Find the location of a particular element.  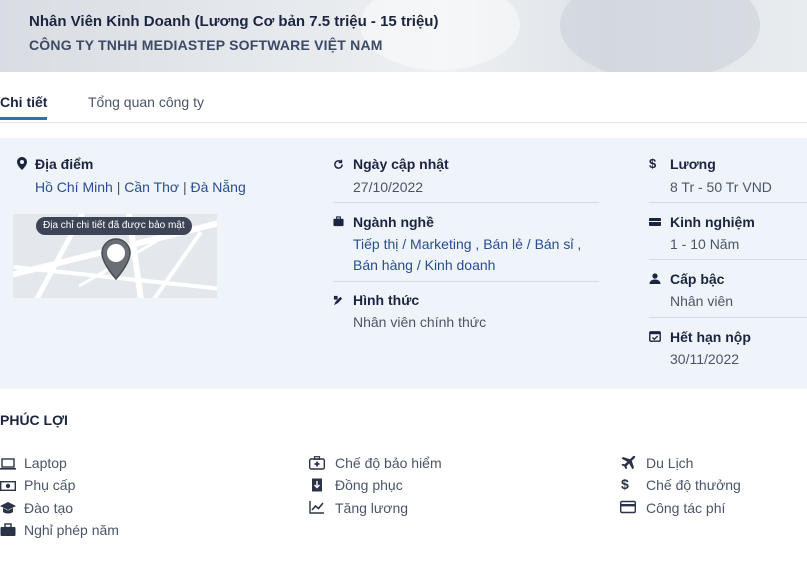

deadline-label: Hết hạn nộp is located at coordinates (710, 337).